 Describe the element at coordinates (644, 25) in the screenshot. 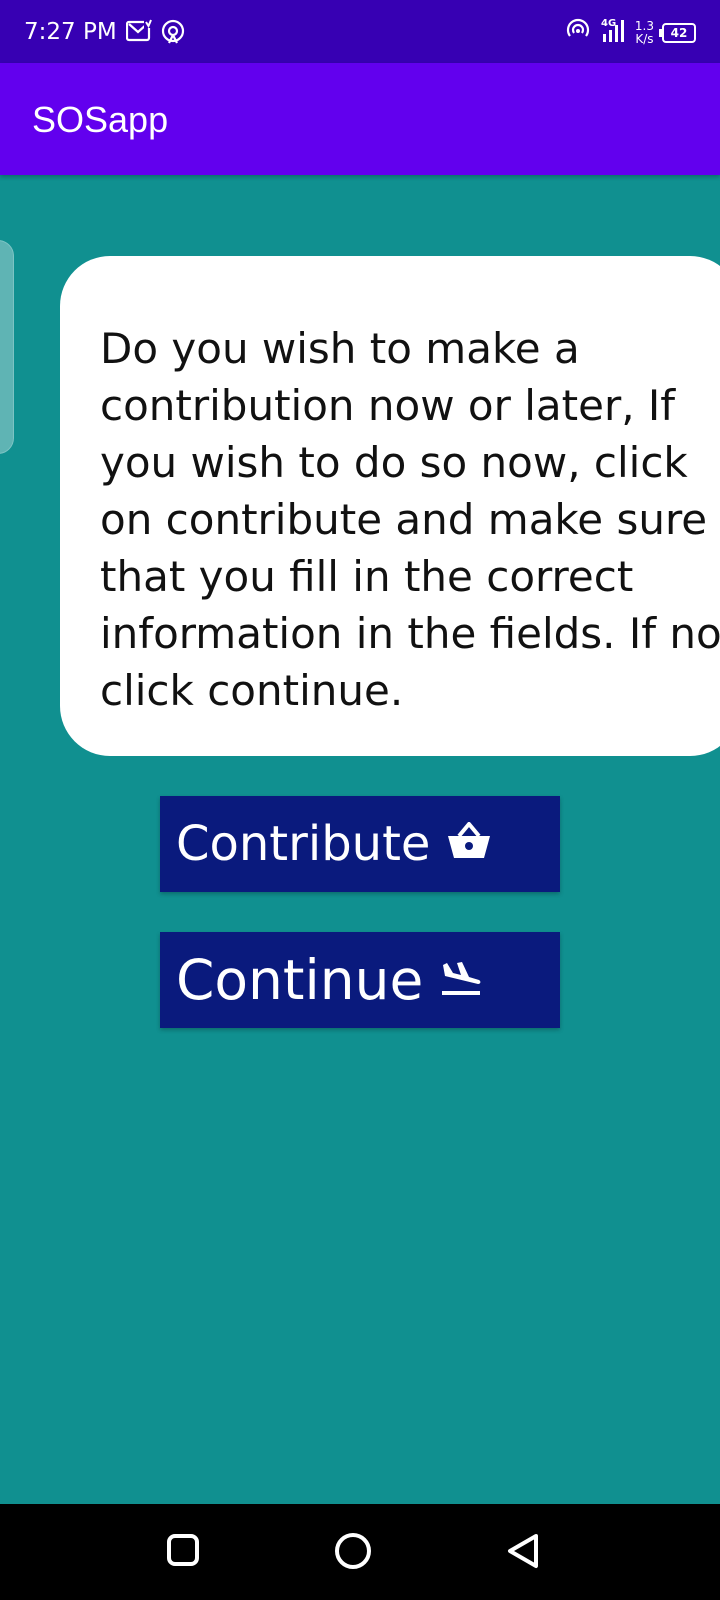

I see `network-speed-value: 1.3` at that location.